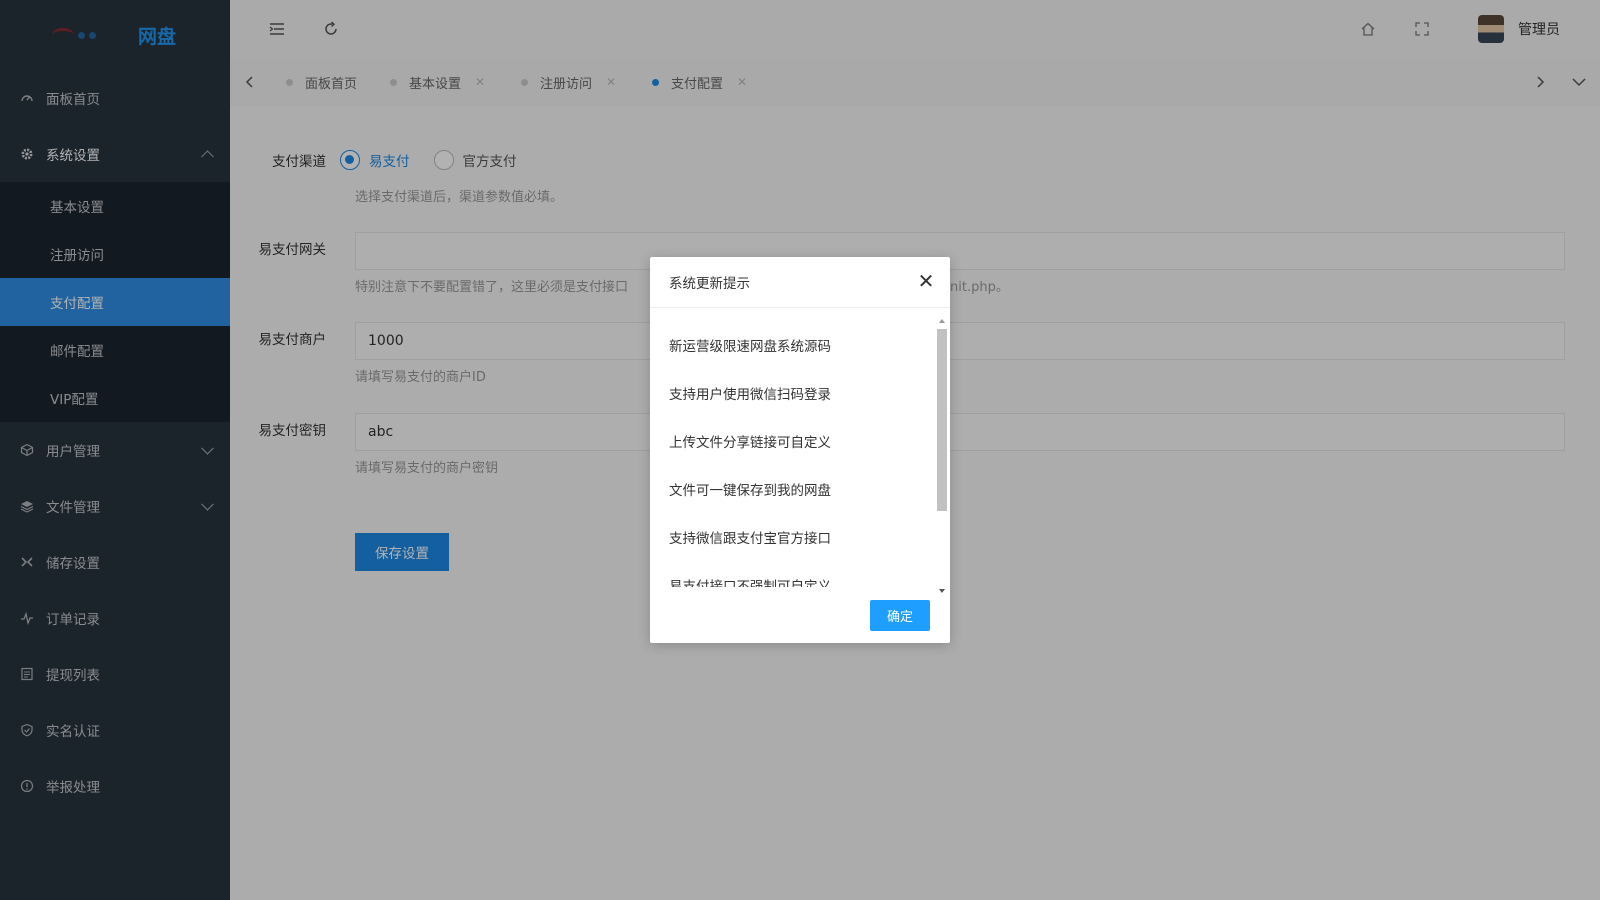 Image resolution: width=1600 pixels, height=900 pixels. What do you see at coordinates (750, 539) in the screenshot?
I see `list-item: 支持微信跟支付宝官方接口` at bounding box center [750, 539].